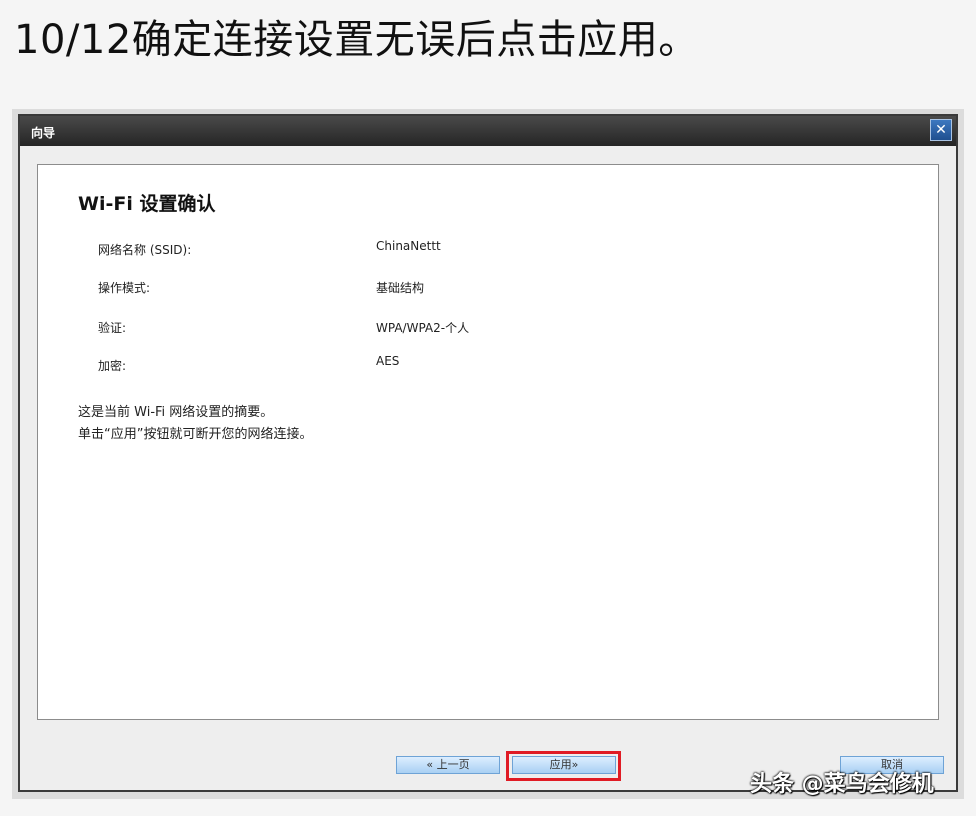 This screenshot has height=816, width=976. What do you see at coordinates (423, 328) in the screenshot?
I see `auth-value: WPA/WPA2-个人` at bounding box center [423, 328].